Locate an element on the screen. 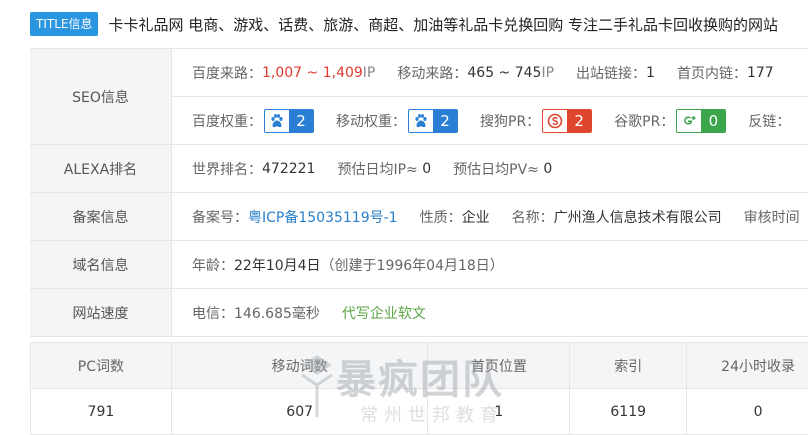 This screenshot has height=435, width=808. stats-header-homepage-position: 首页位置 is located at coordinates (499, 366).